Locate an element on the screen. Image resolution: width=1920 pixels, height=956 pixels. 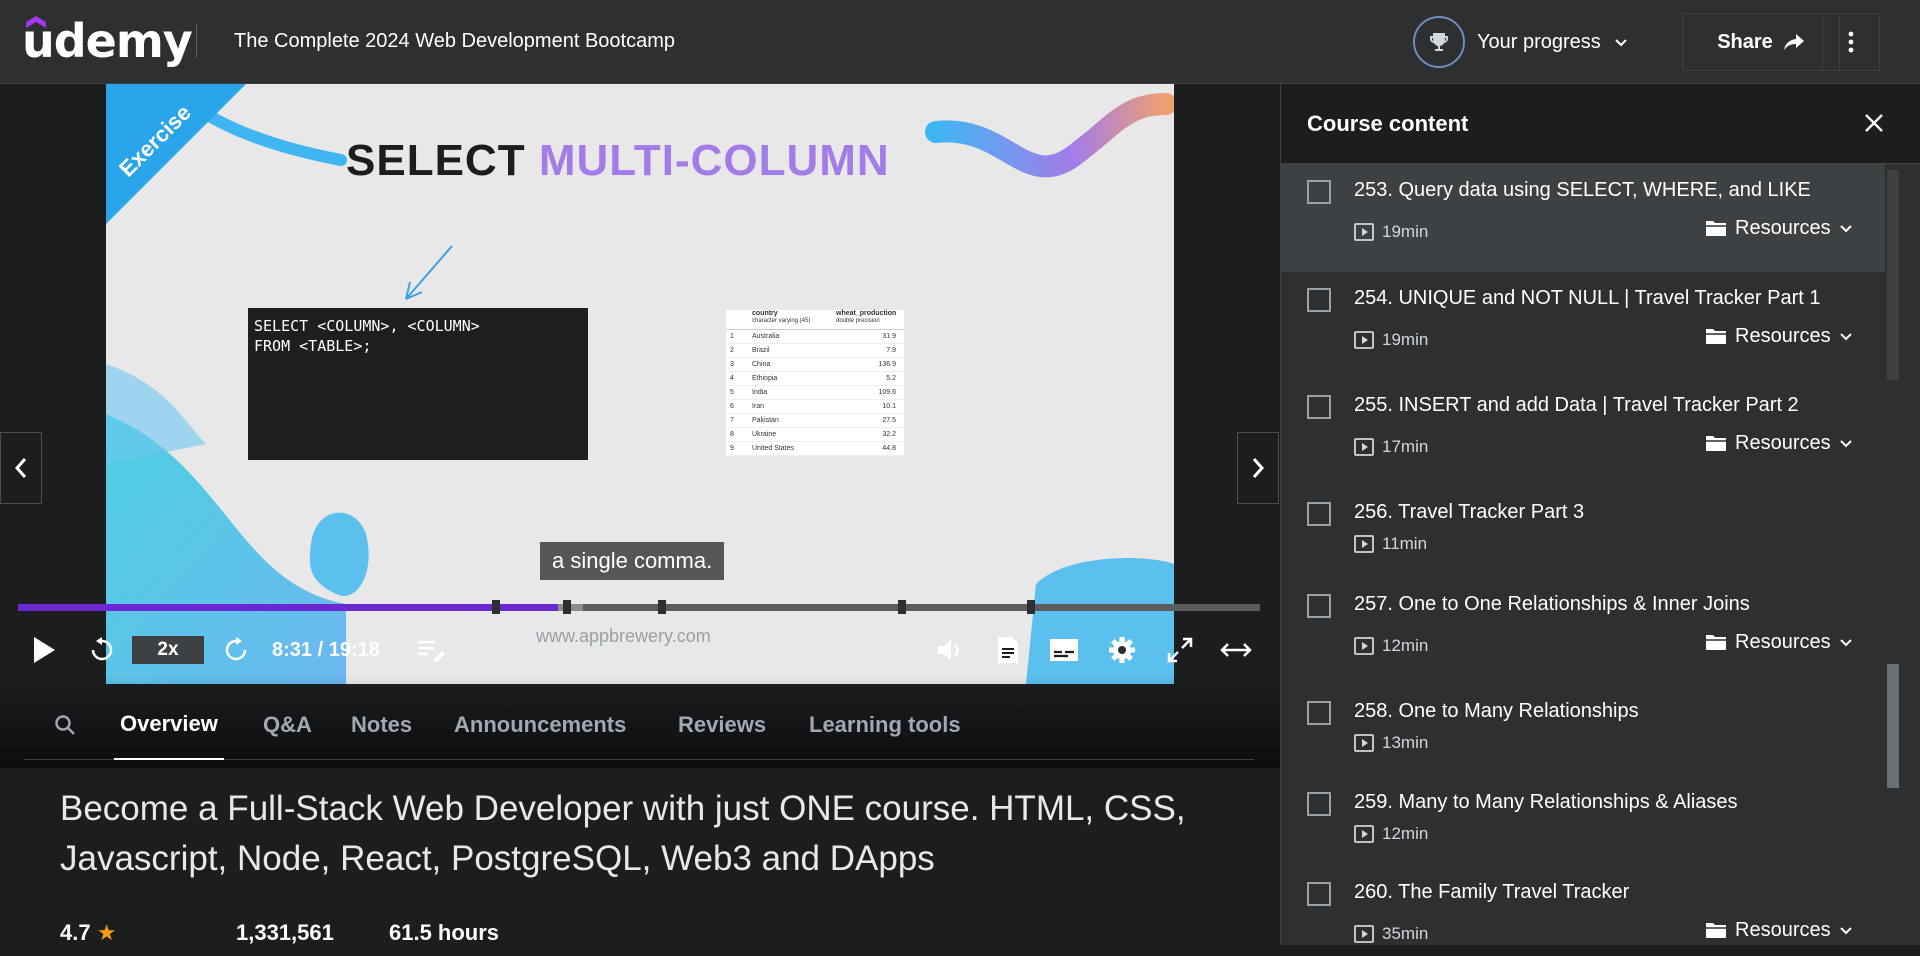
fullscreen-button is located at coordinates (1180, 650).